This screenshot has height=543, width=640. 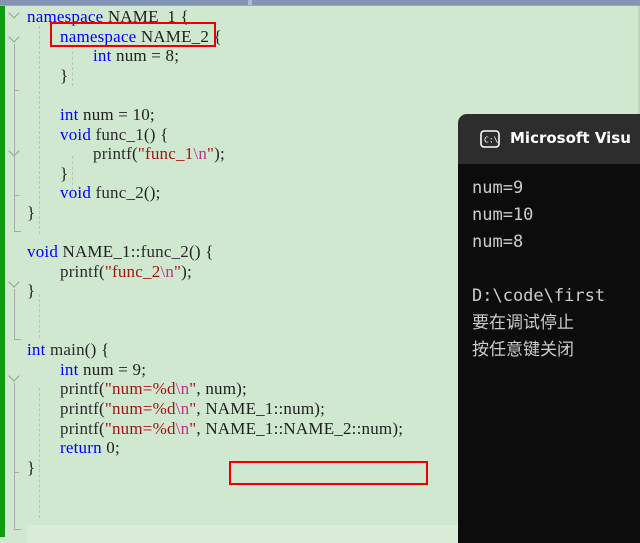 What do you see at coordinates (498, 188) in the screenshot?
I see `console-output-line: num=9` at bounding box center [498, 188].